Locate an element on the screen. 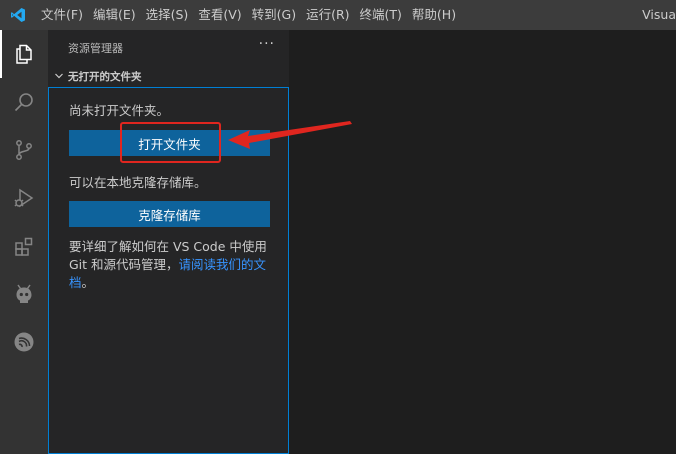  menu-run: 运行(R) is located at coordinates (327, 15).